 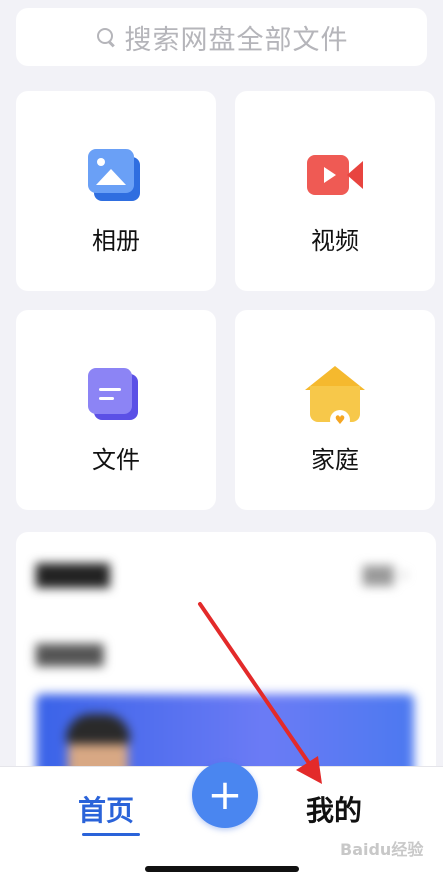 I want to click on home-indicator, so click(x=222, y=869).